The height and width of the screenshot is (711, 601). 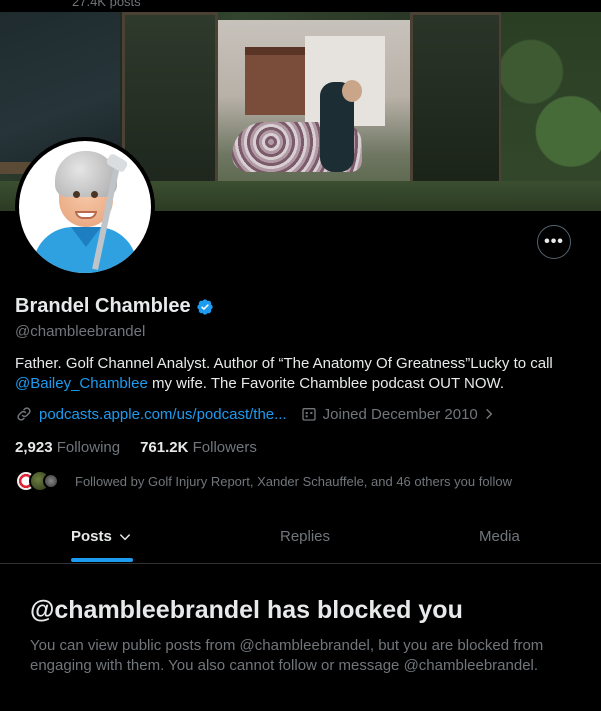 I want to click on avatar-image, so click(x=85, y=207).